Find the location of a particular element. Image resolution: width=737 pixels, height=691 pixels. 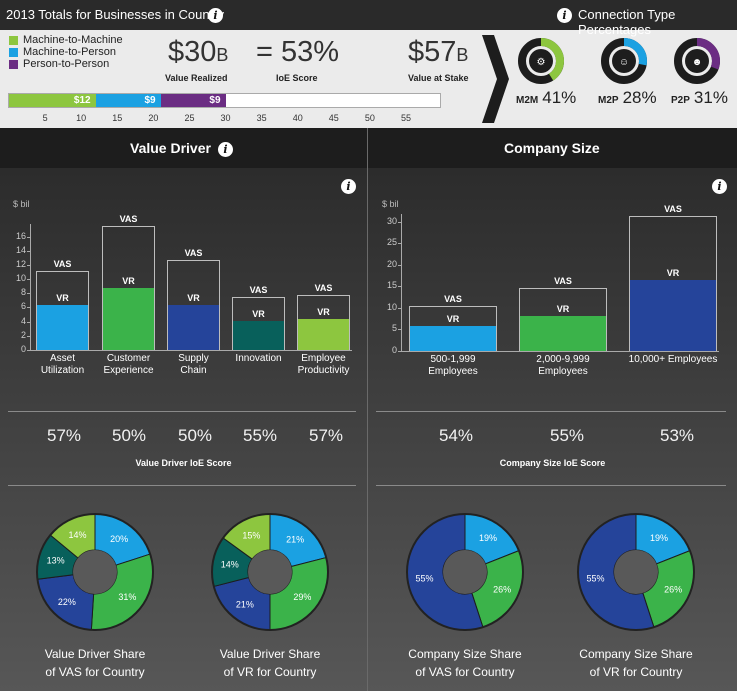

company-size-header: Company Size is located at coordinates (552, 148).